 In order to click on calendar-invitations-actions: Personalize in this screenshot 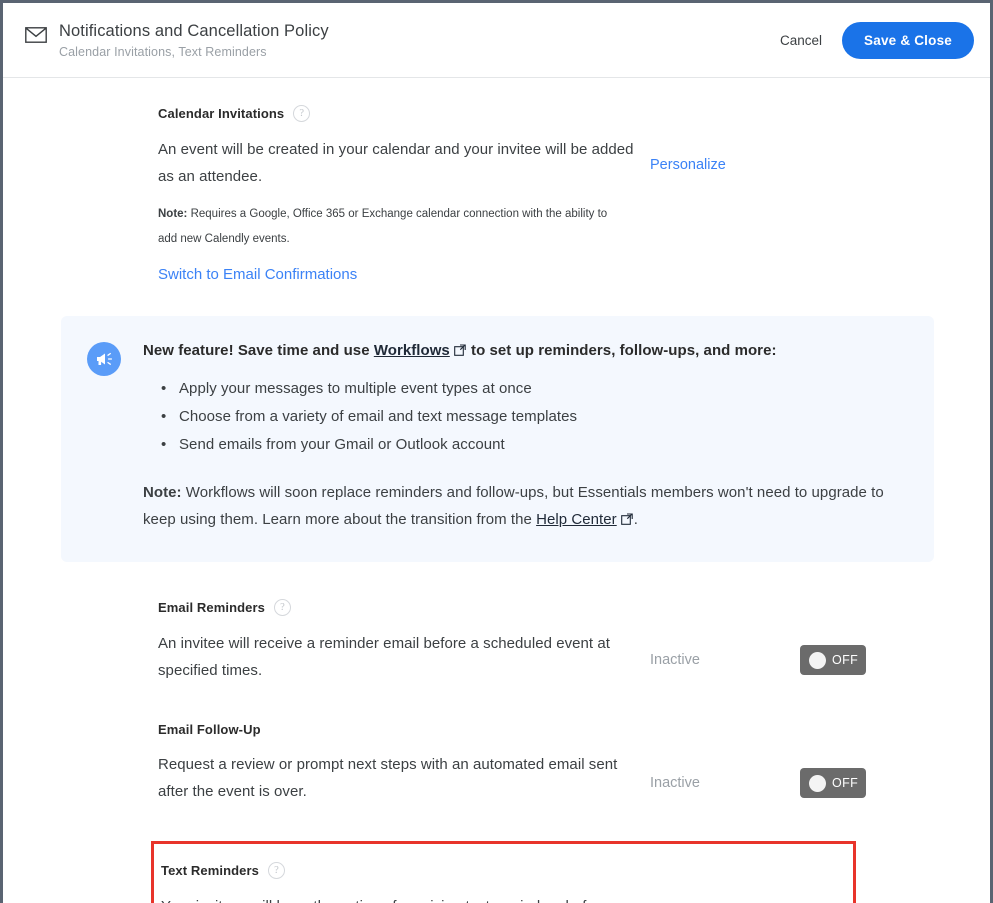, I will do `click(725, 139)`.